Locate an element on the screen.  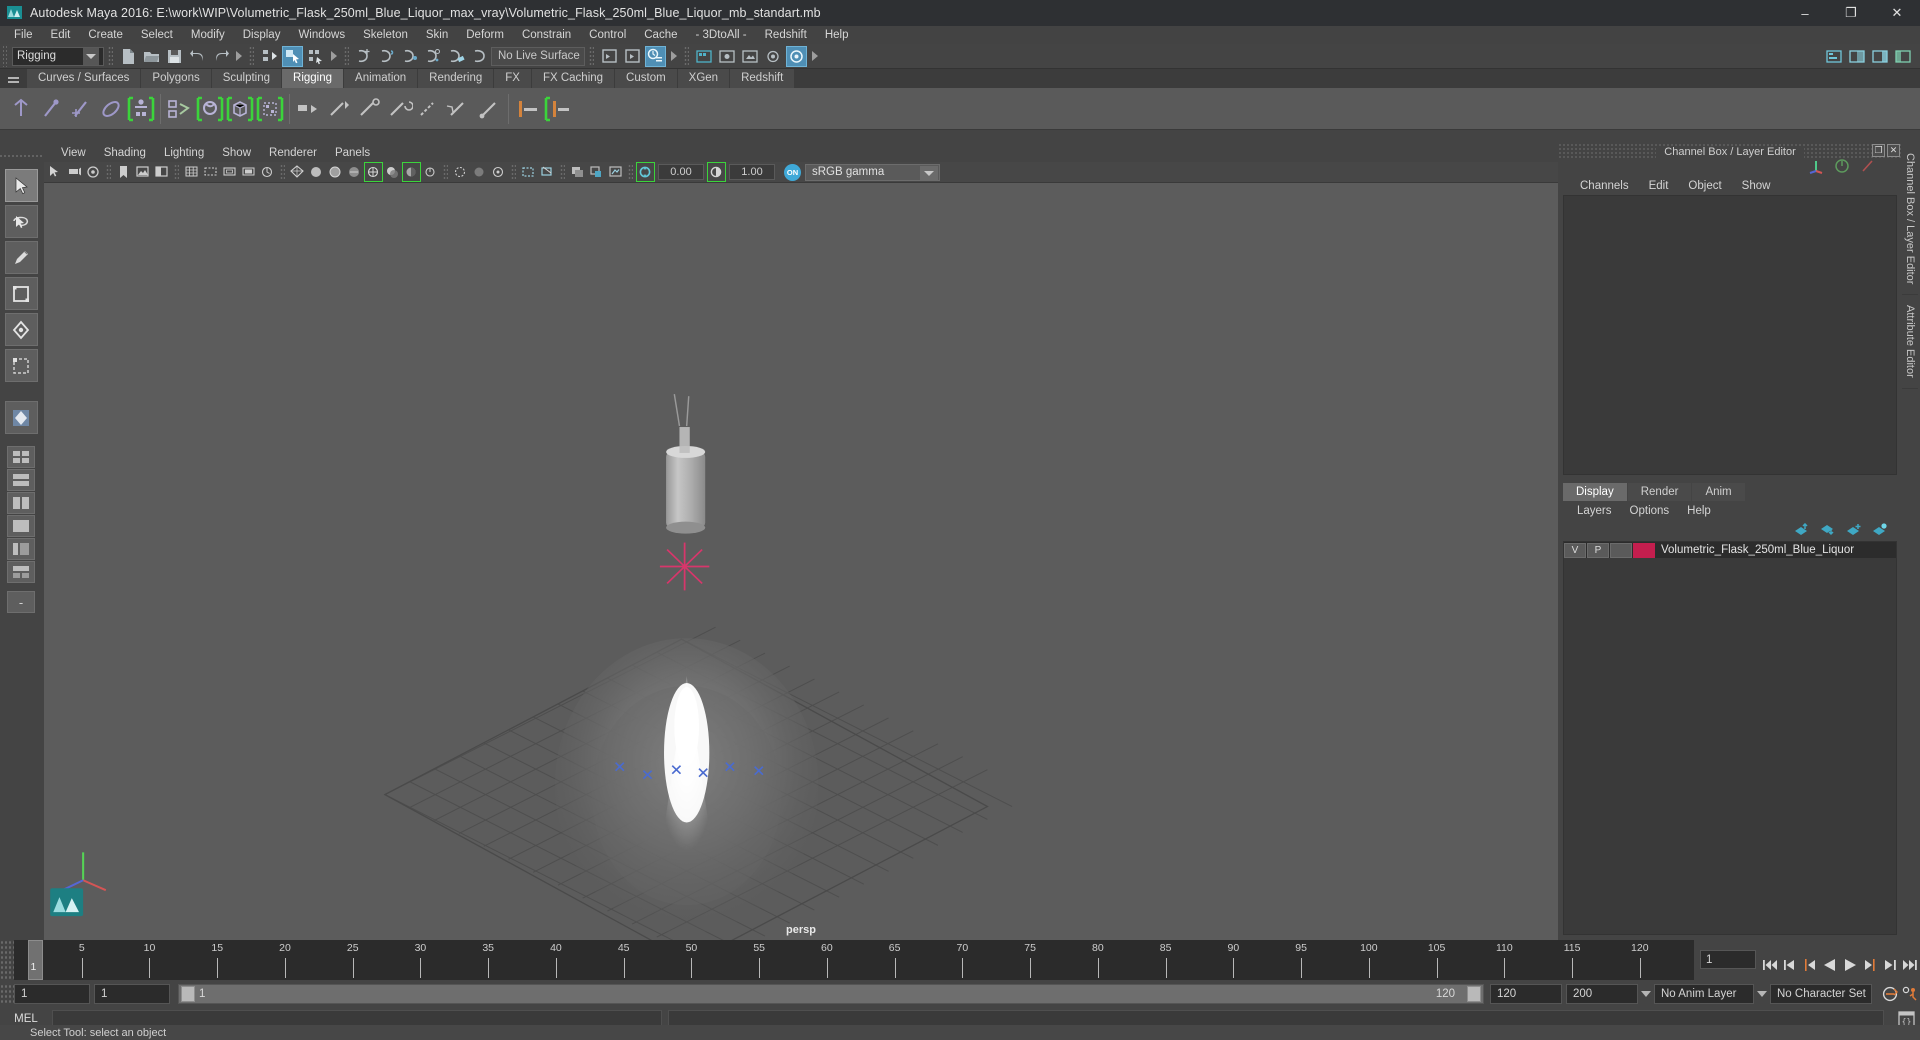
shelf-tab-xgen: XGen is located at coordinates (703, 78).